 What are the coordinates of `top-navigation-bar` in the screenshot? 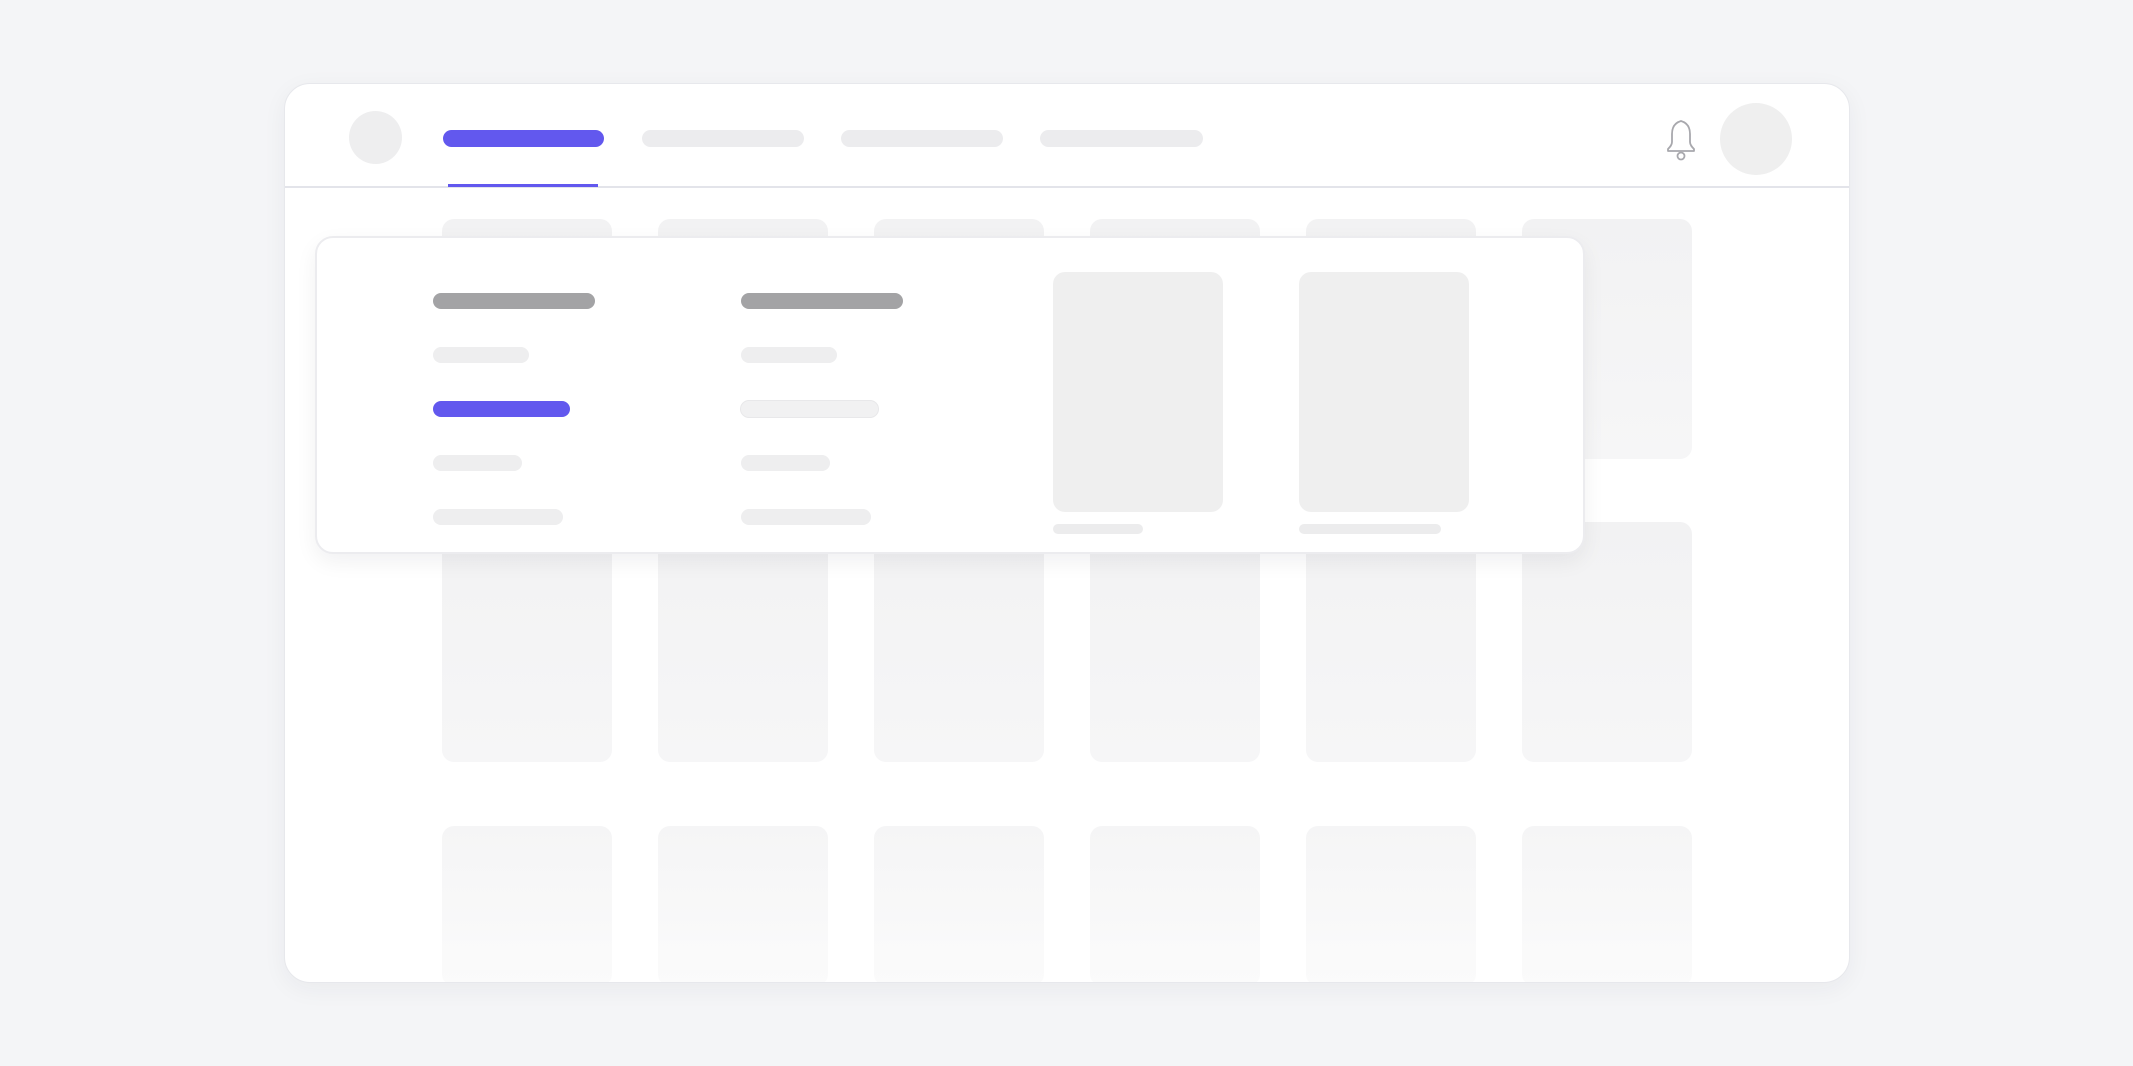 It's located at (1067, 136).